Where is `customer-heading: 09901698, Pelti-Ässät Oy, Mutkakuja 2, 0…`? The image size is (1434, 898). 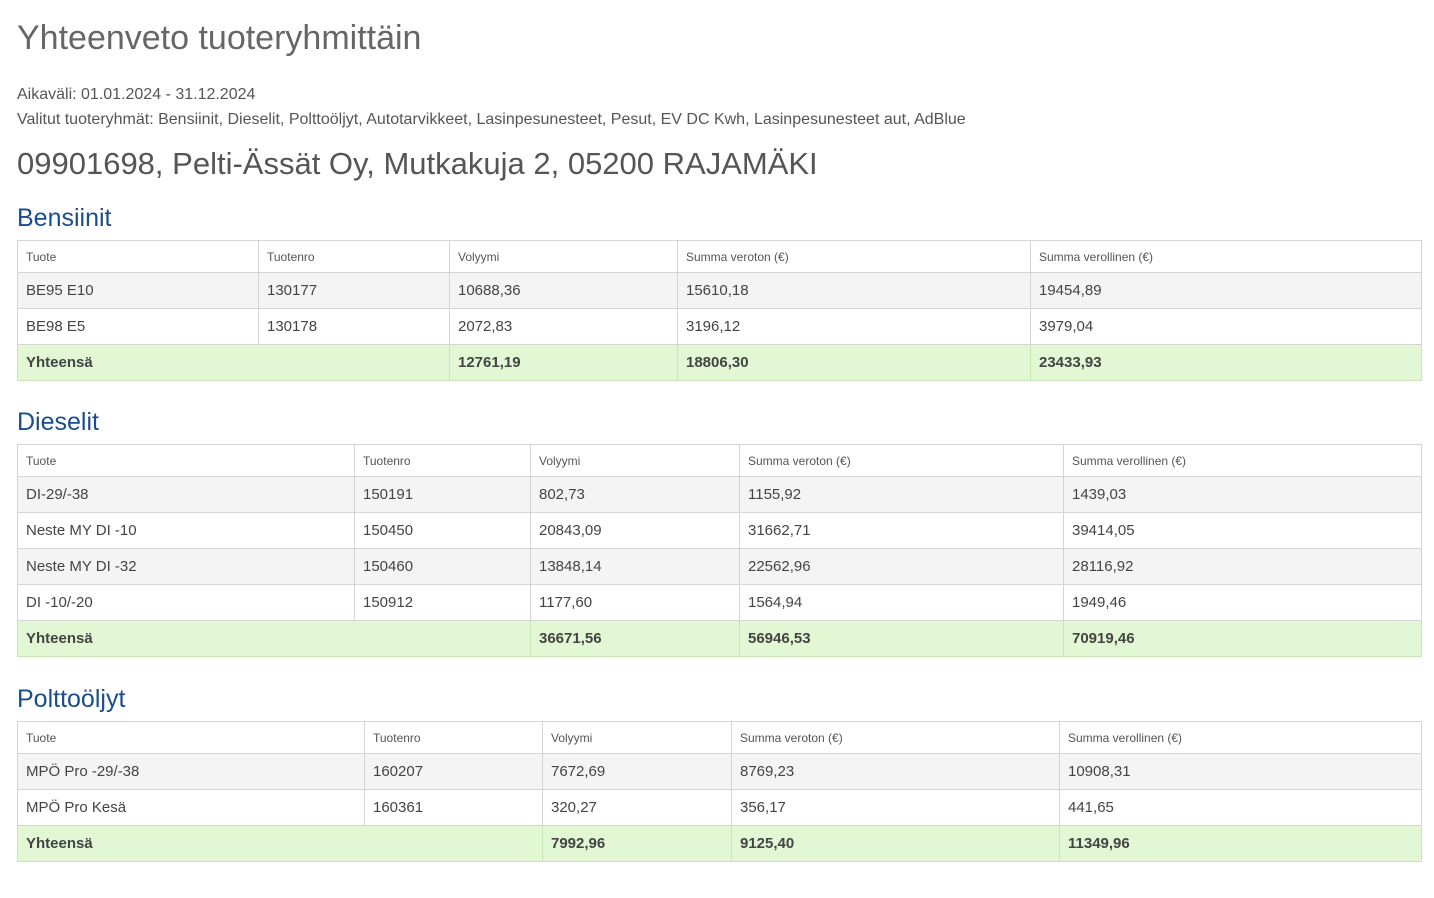
customer-heading: 09901698, Pelti-Ässät Oy, Mutkakuja 2, 0… is located at coordinates (417, 163).